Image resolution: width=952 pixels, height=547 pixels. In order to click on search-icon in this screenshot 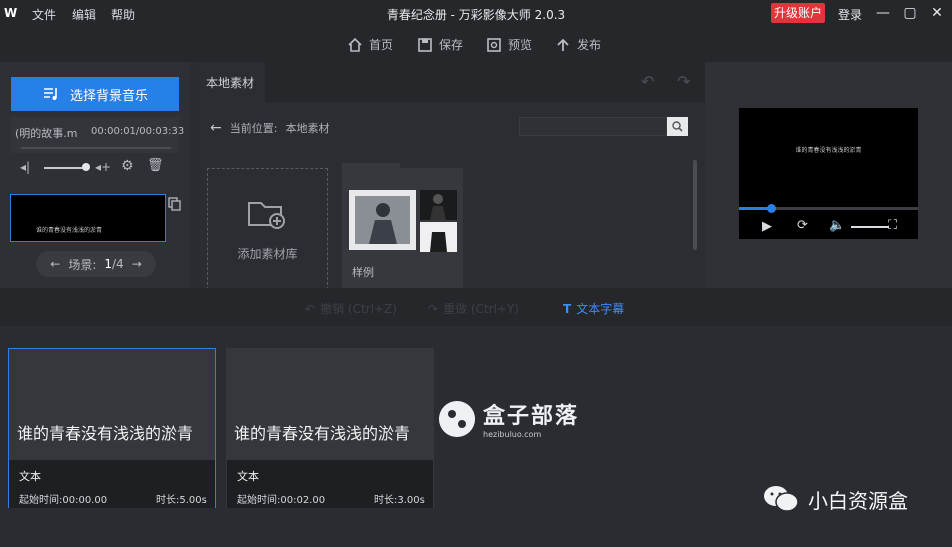, I will do `click(677, 126)`.